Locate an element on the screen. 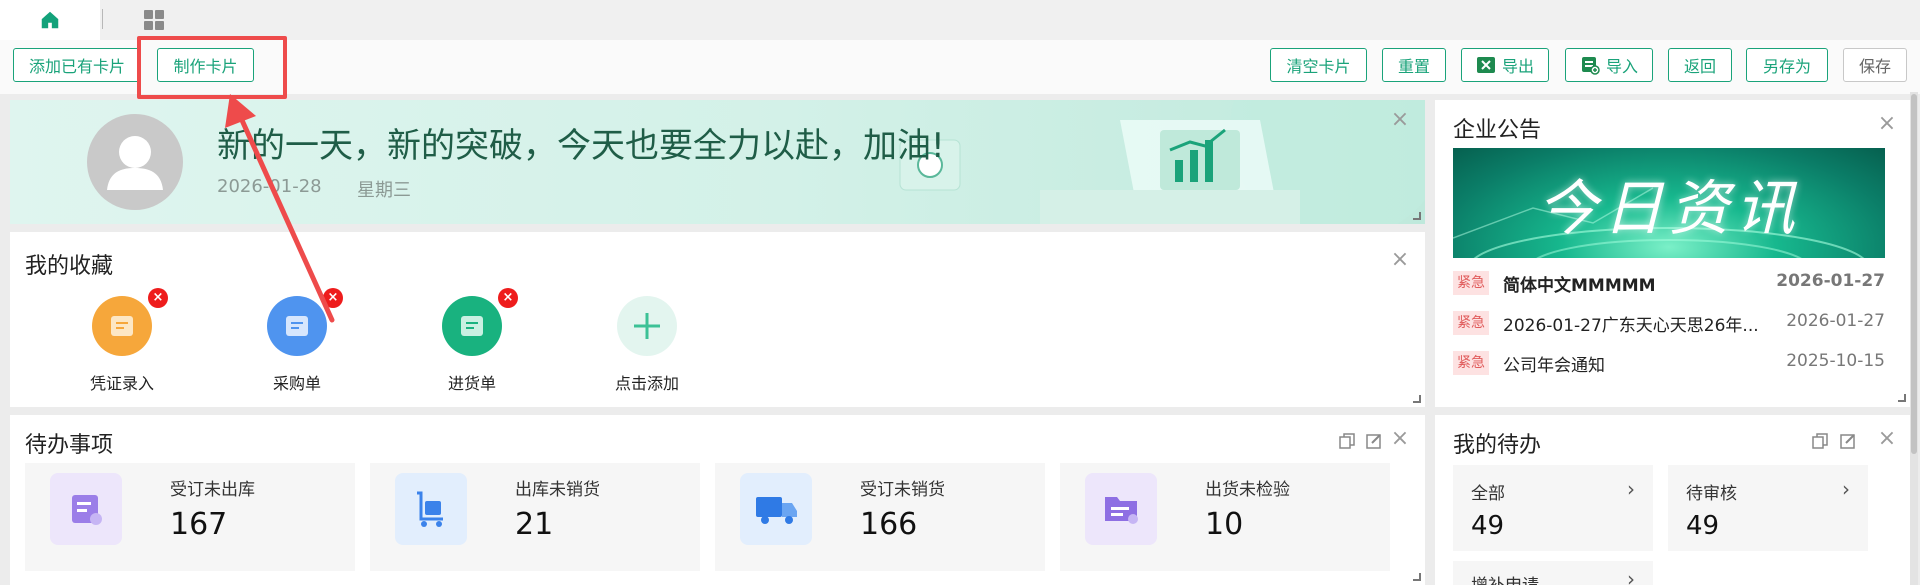 The image size is (1920, 585). notice-item: 紧急 简体中文MMMMM 2026-01-27 is located at coordinates (1669, 283).